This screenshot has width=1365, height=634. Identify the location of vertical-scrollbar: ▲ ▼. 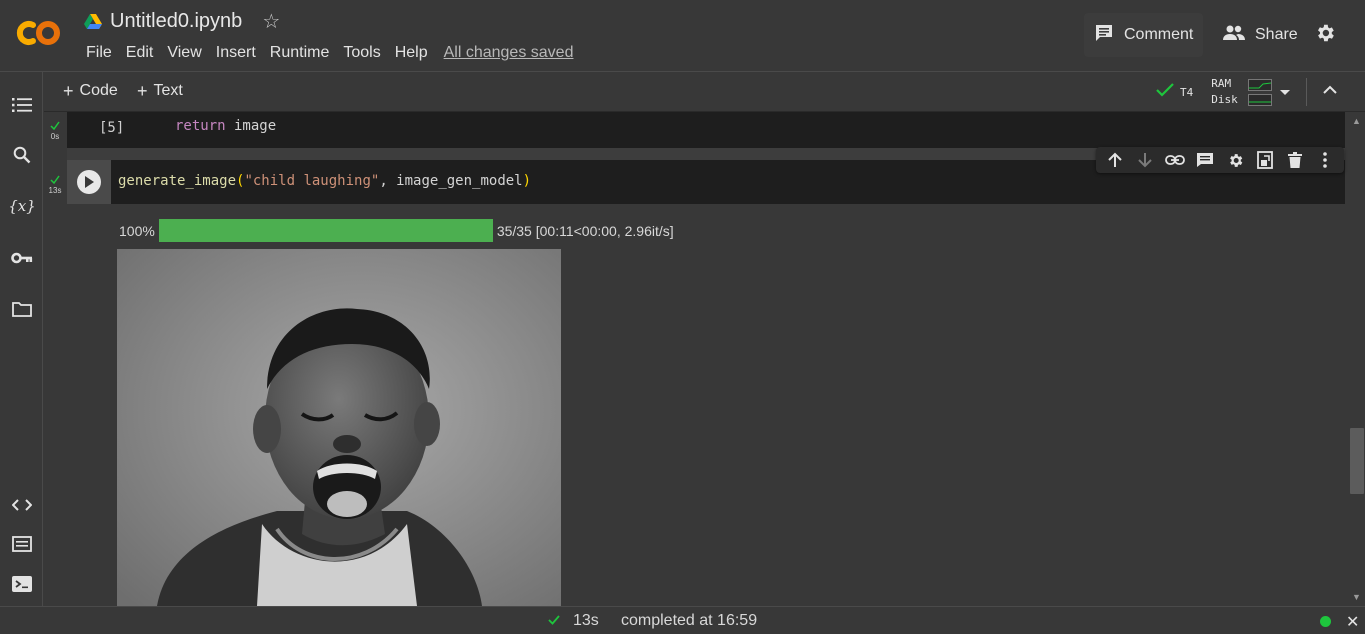
(1357, 359).